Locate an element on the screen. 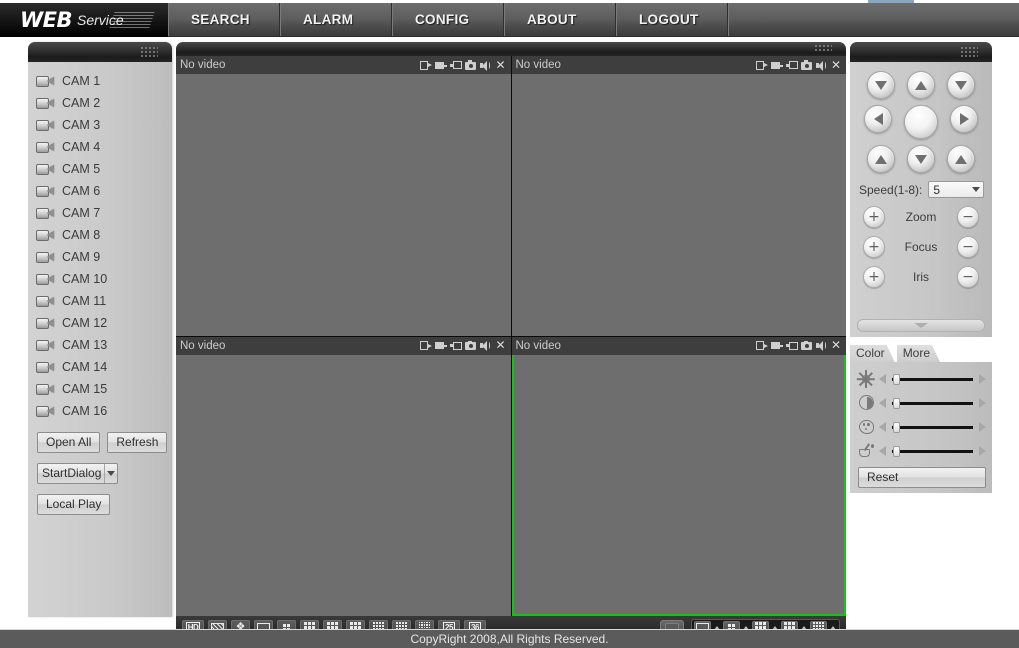 The height and width of the screenshot is (648, 1019). pan-up-left-button is located at coordinates (881, 85).